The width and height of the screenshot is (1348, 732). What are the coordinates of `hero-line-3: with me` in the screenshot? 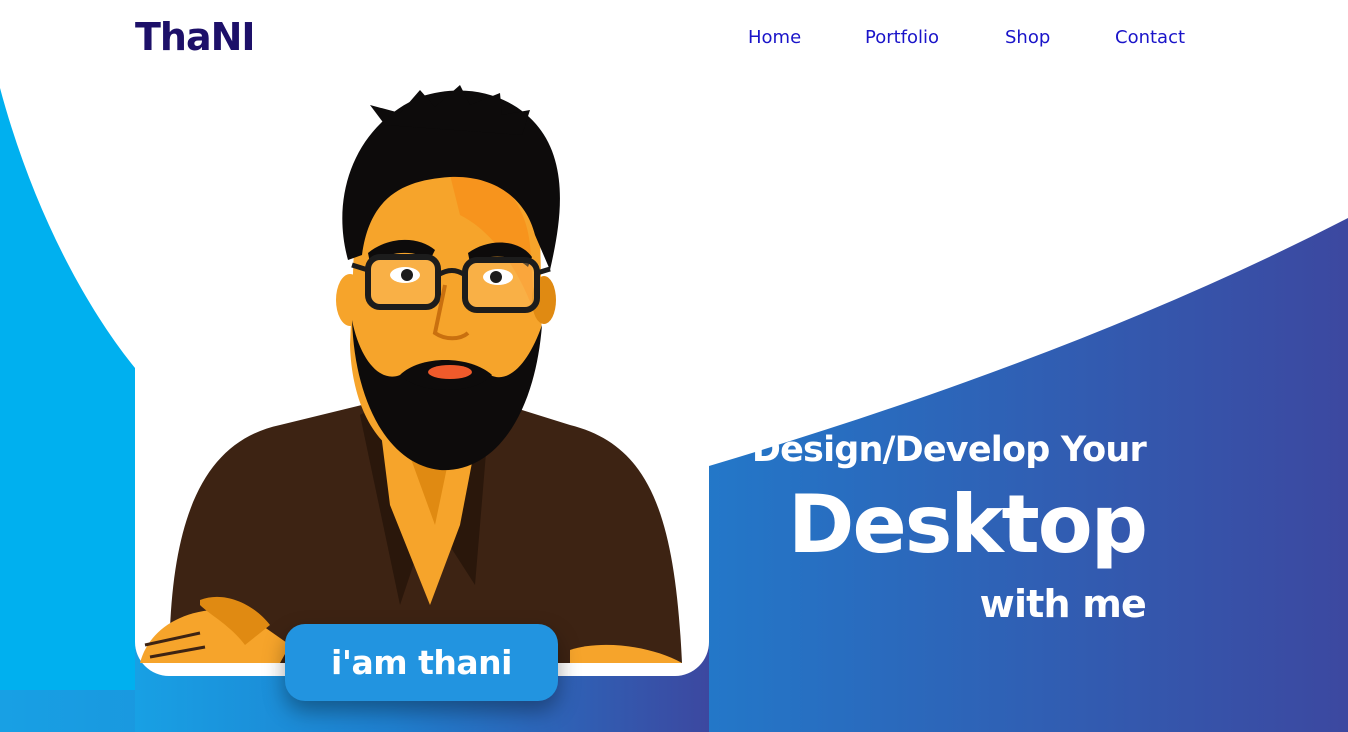 It's located at (1063, 604).